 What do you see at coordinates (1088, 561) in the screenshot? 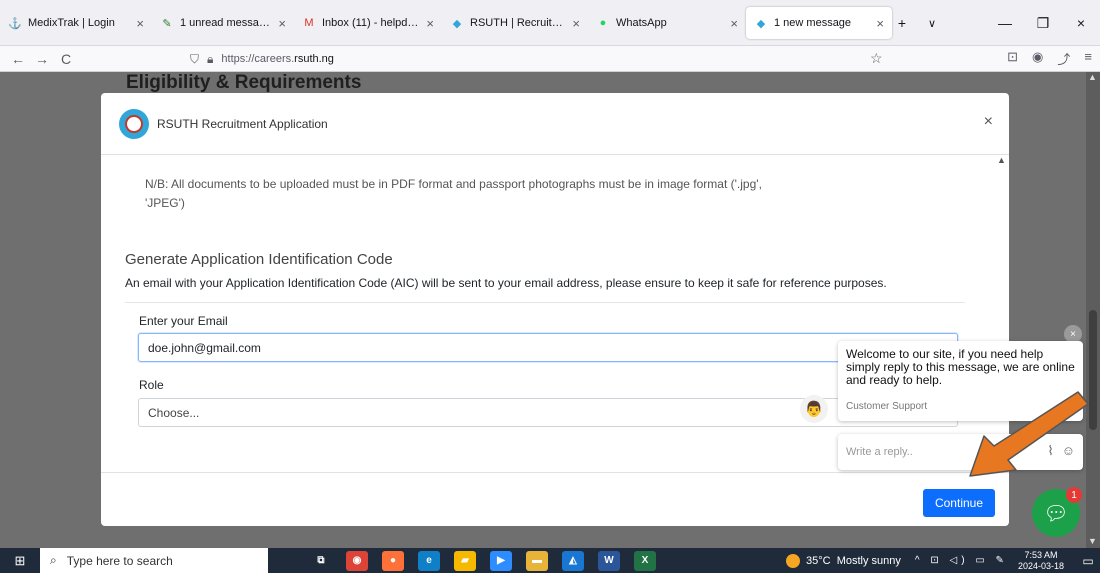
I see `notifications-icon: ▭` at bounding box center [1088, 561].